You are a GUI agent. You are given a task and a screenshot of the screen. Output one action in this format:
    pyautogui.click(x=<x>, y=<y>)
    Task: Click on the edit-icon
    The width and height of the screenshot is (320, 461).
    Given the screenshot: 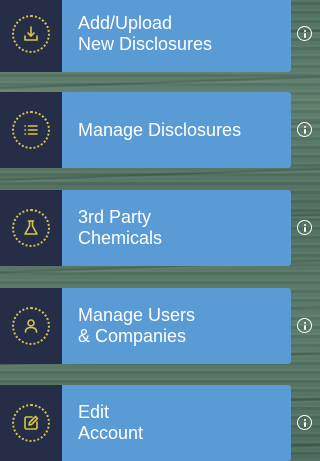 What is the action you would take?
    pyautogui.click(x=31, y=423)
    